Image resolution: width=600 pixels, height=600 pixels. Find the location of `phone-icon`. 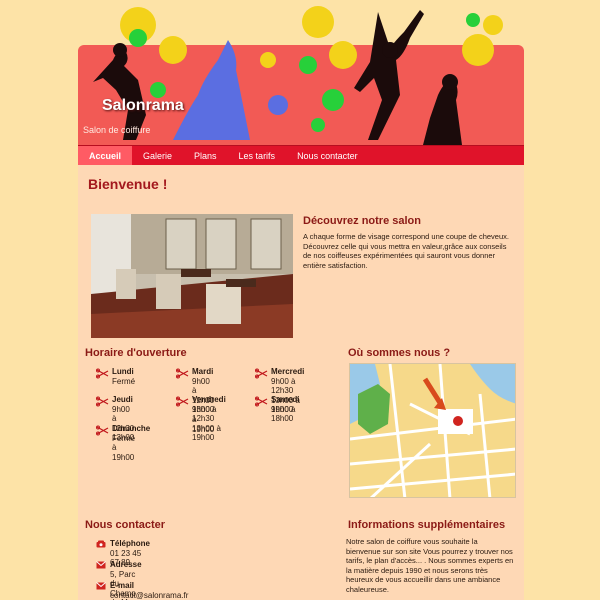

phone-icon is located at coordinates (101, 544).